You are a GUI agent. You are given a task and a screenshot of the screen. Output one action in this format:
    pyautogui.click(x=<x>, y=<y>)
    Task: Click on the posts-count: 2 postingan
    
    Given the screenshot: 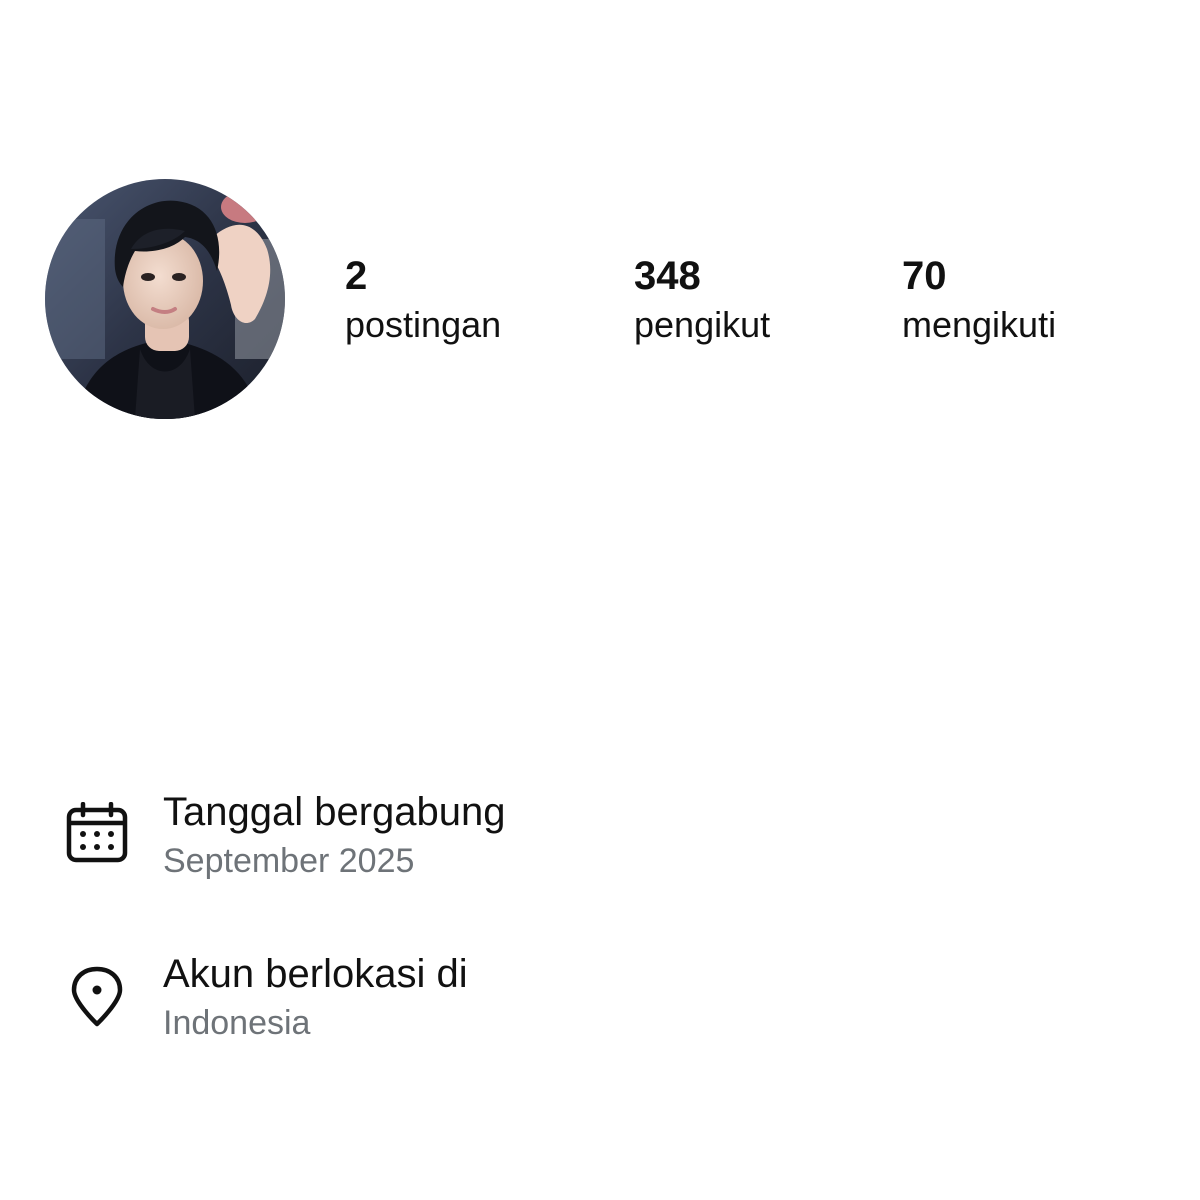 What is the action you would take?
    pyautogui.click(x=423, y=300)
    